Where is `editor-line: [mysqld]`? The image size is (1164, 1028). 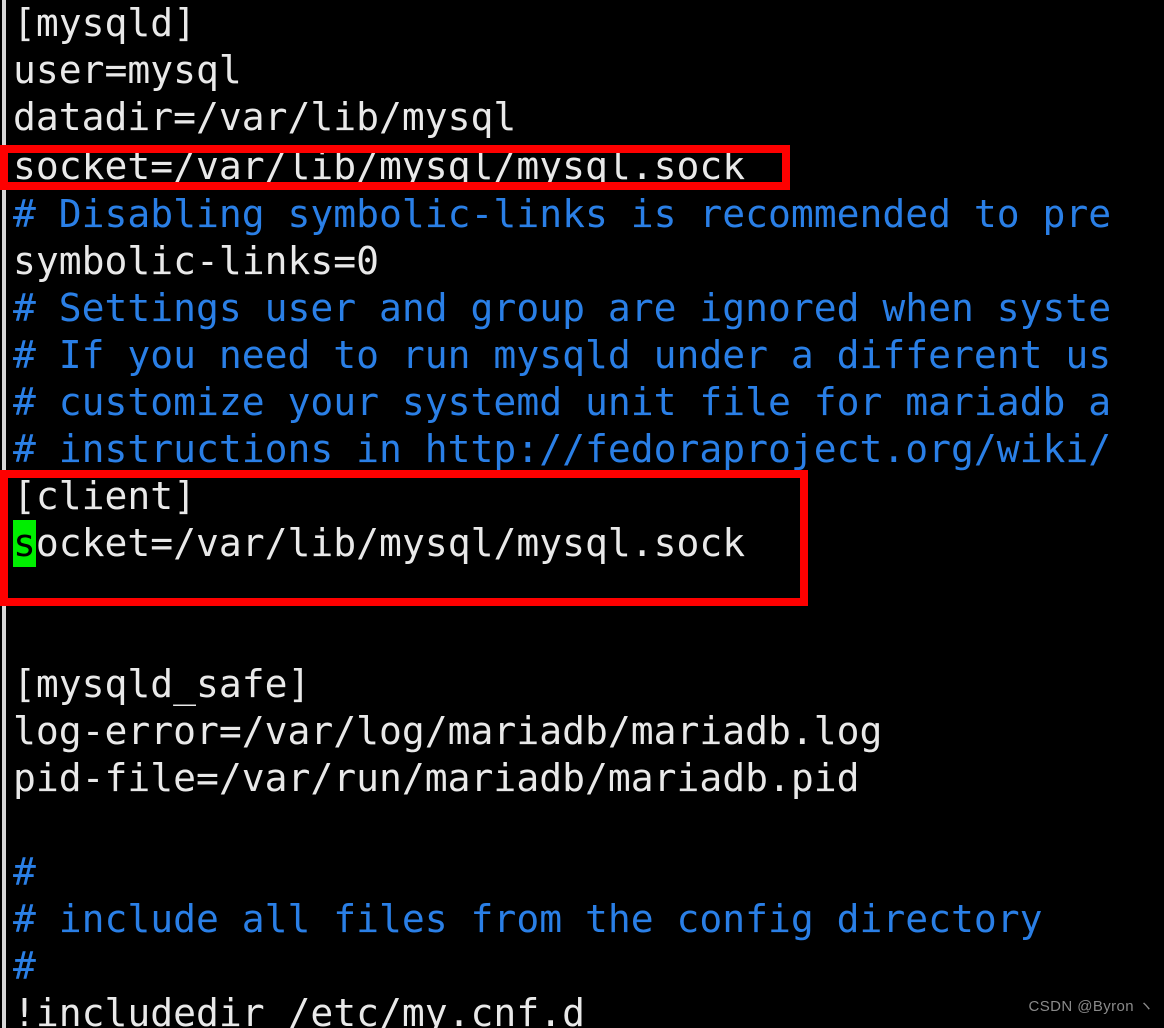 editor-line: [mysqld] is located at coordinates (104, 23).